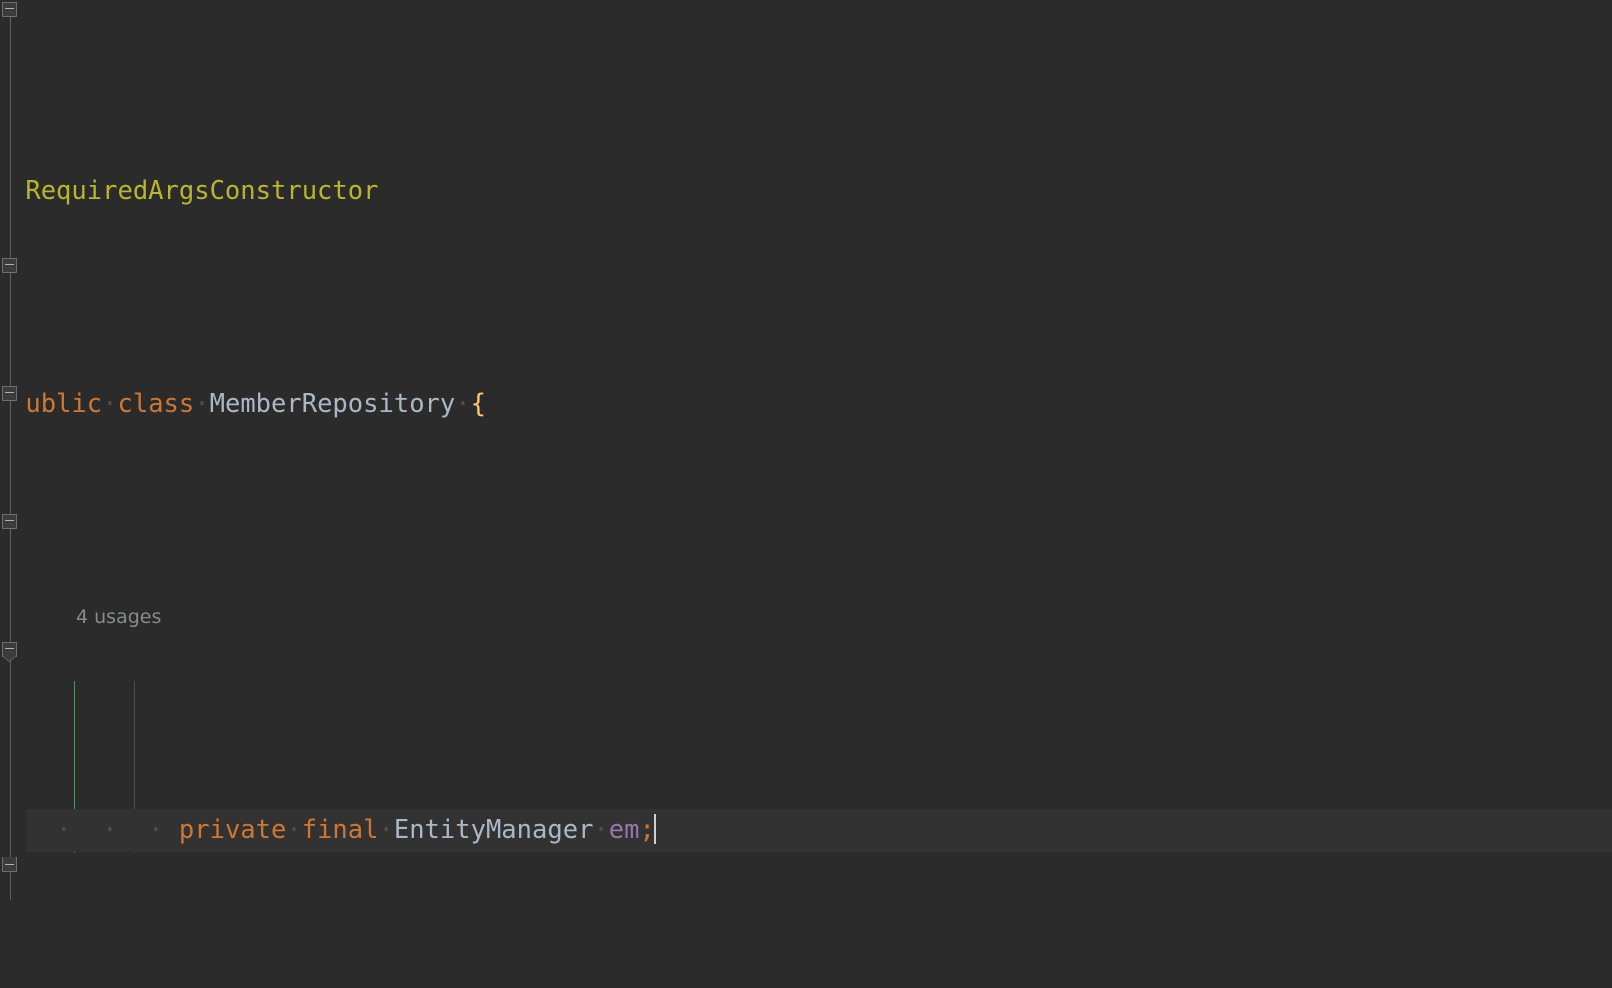  What do you see at coordinates (232, 830) in the screenshot?
I see `keyword-private: private` at bounding box center [232, 830].